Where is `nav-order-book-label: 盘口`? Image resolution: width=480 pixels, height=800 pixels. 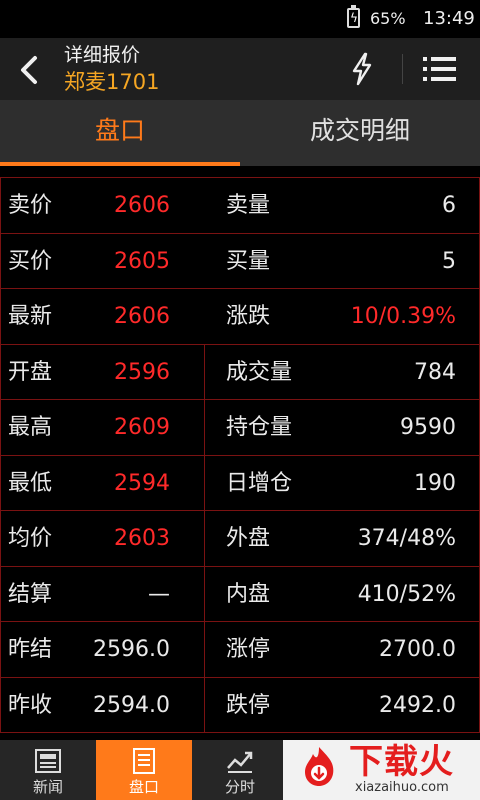
nav-order-book-label: 盘口 is located at coordinates (143, 787).